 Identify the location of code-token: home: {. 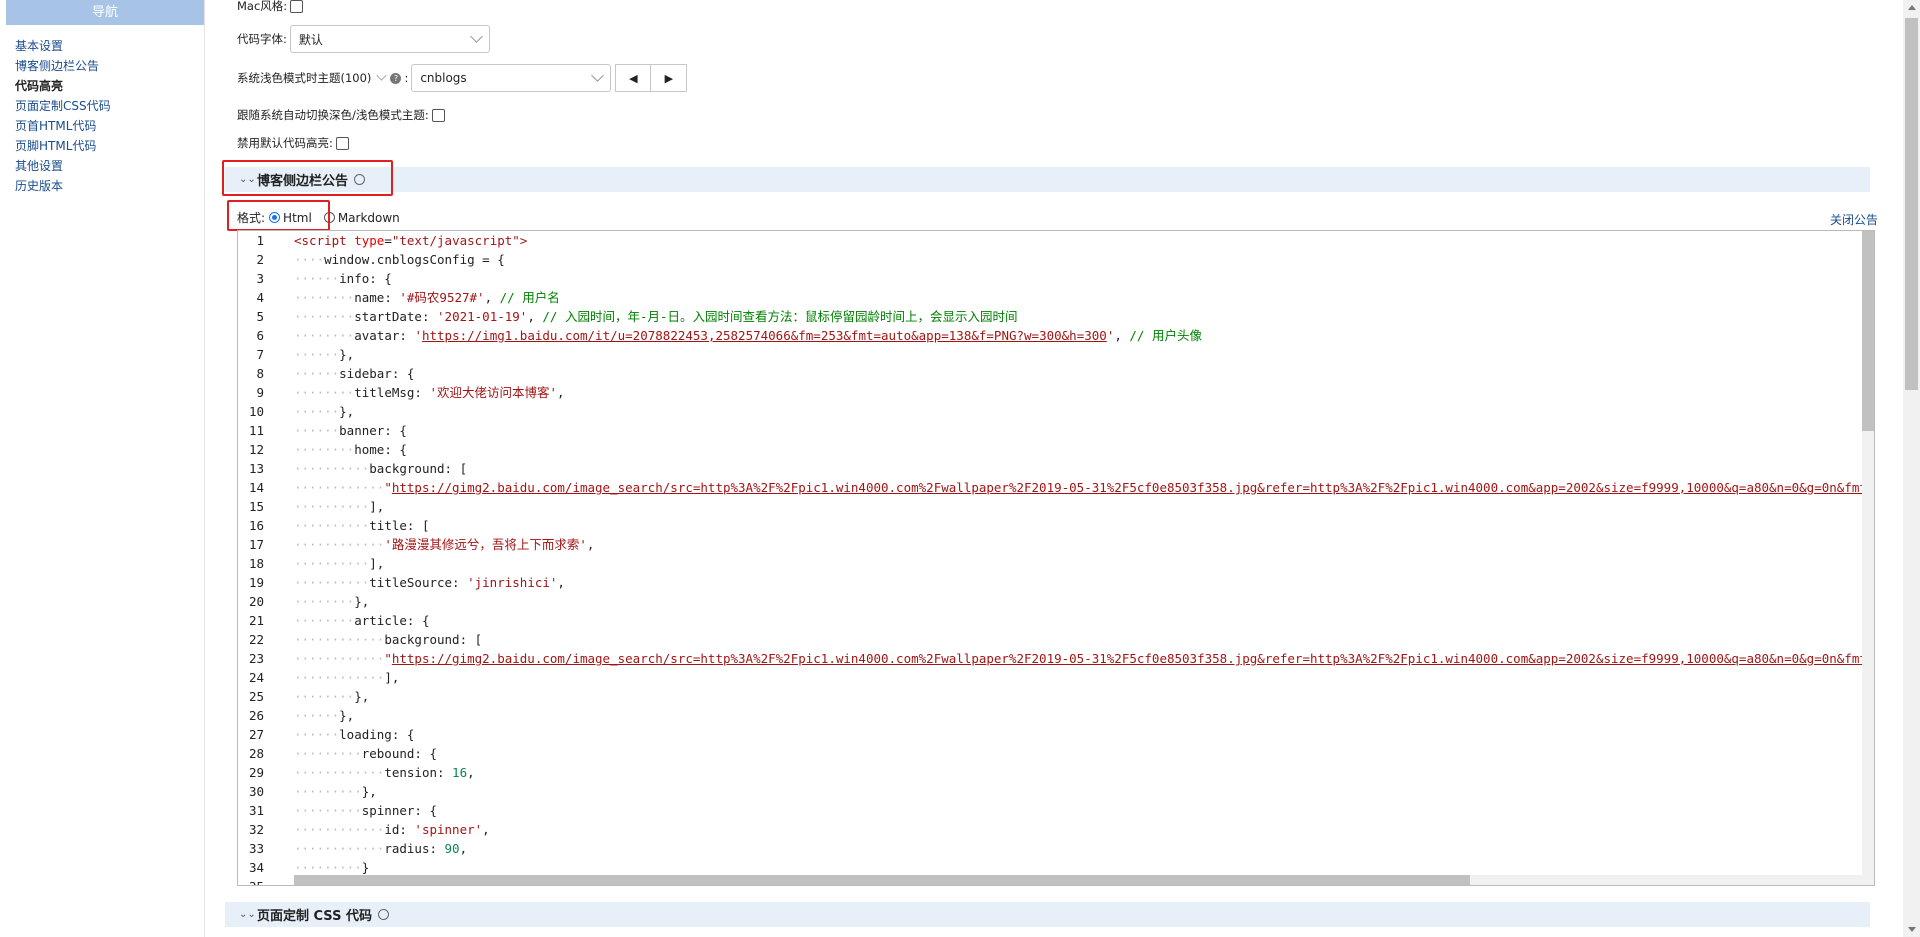
(380, 449).